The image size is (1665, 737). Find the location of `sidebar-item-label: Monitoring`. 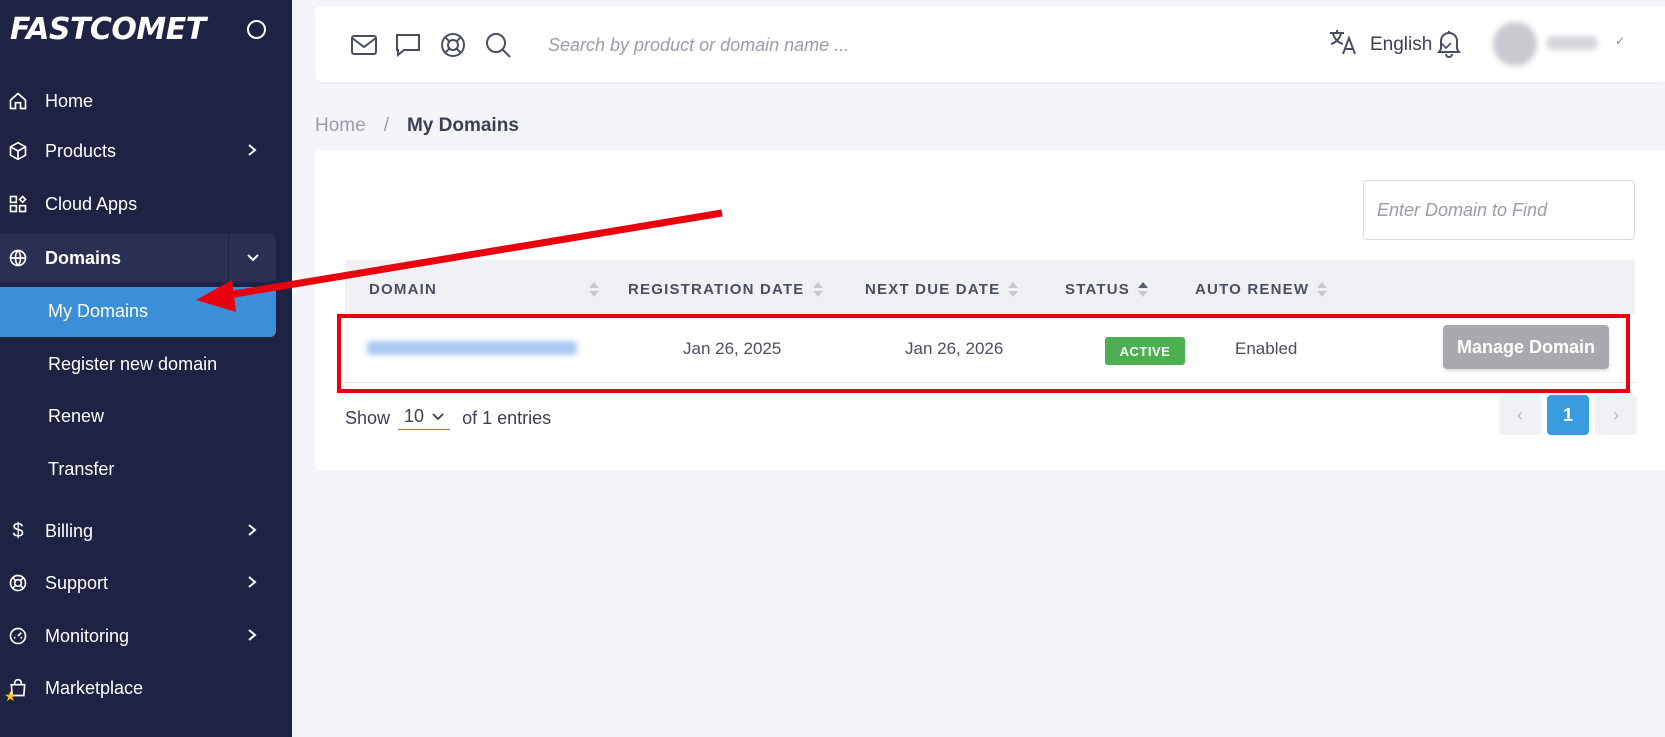

sidebar-item-label: Monitoring is located at coordinates (87, 635).